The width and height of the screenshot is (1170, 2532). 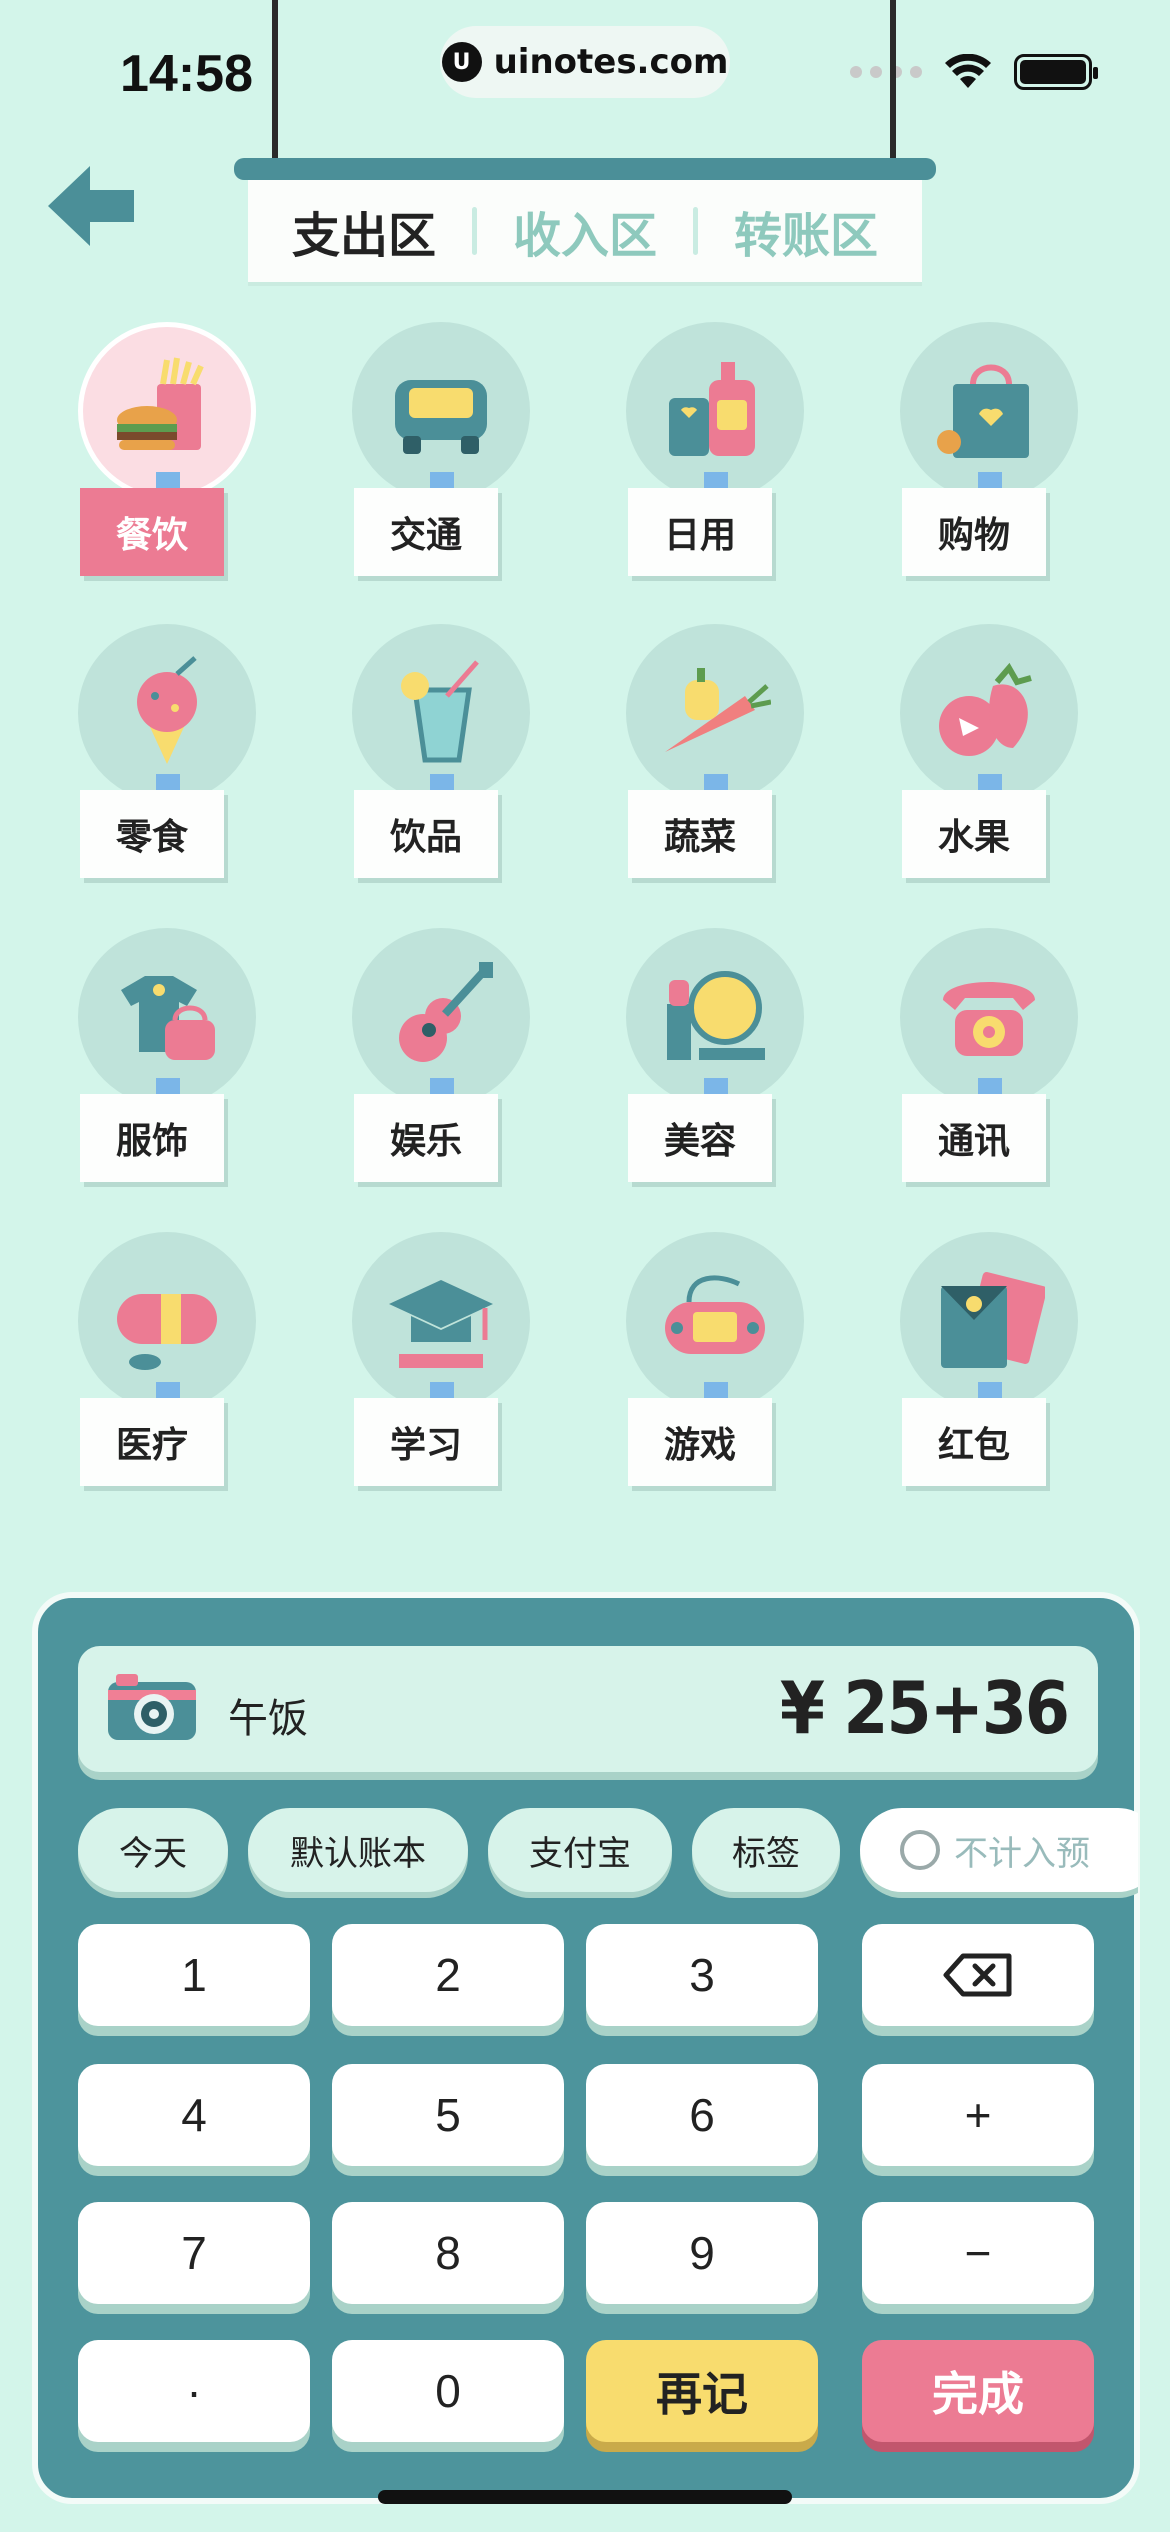 I want to click on compact-lipstick-icon, so click(x=716, y=1015).